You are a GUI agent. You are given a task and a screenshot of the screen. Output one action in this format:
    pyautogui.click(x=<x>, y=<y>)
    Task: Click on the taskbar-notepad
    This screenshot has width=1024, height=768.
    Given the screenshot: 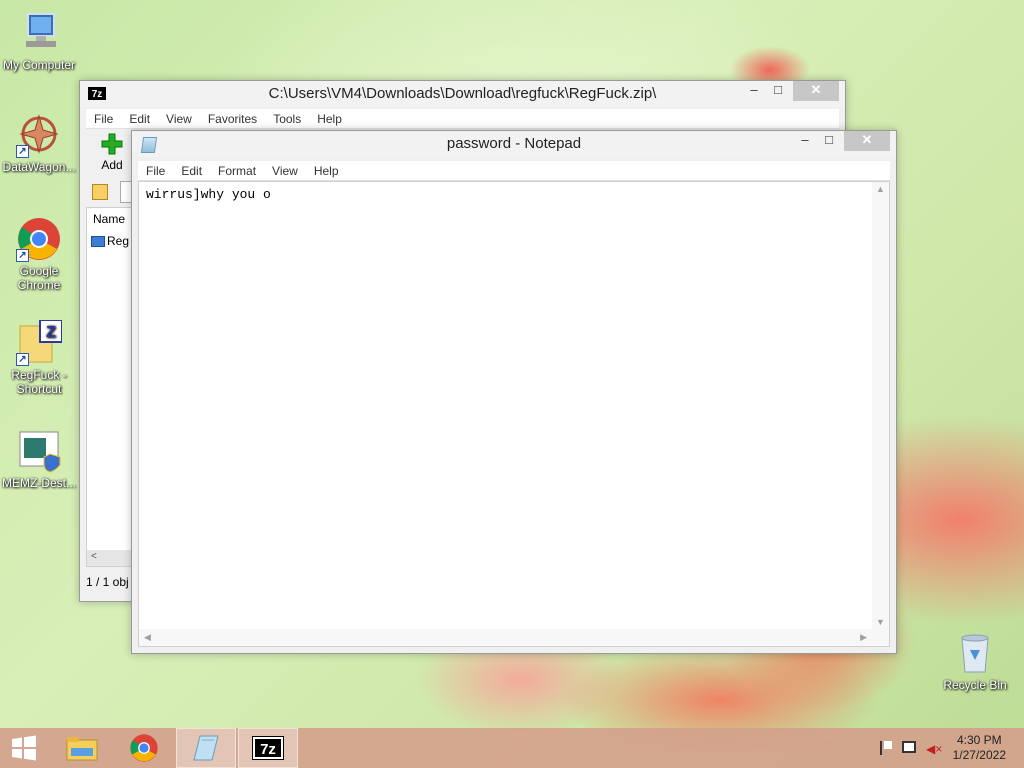 What is the action you would take?
    pyautogui.click(x=206, y=748)
    